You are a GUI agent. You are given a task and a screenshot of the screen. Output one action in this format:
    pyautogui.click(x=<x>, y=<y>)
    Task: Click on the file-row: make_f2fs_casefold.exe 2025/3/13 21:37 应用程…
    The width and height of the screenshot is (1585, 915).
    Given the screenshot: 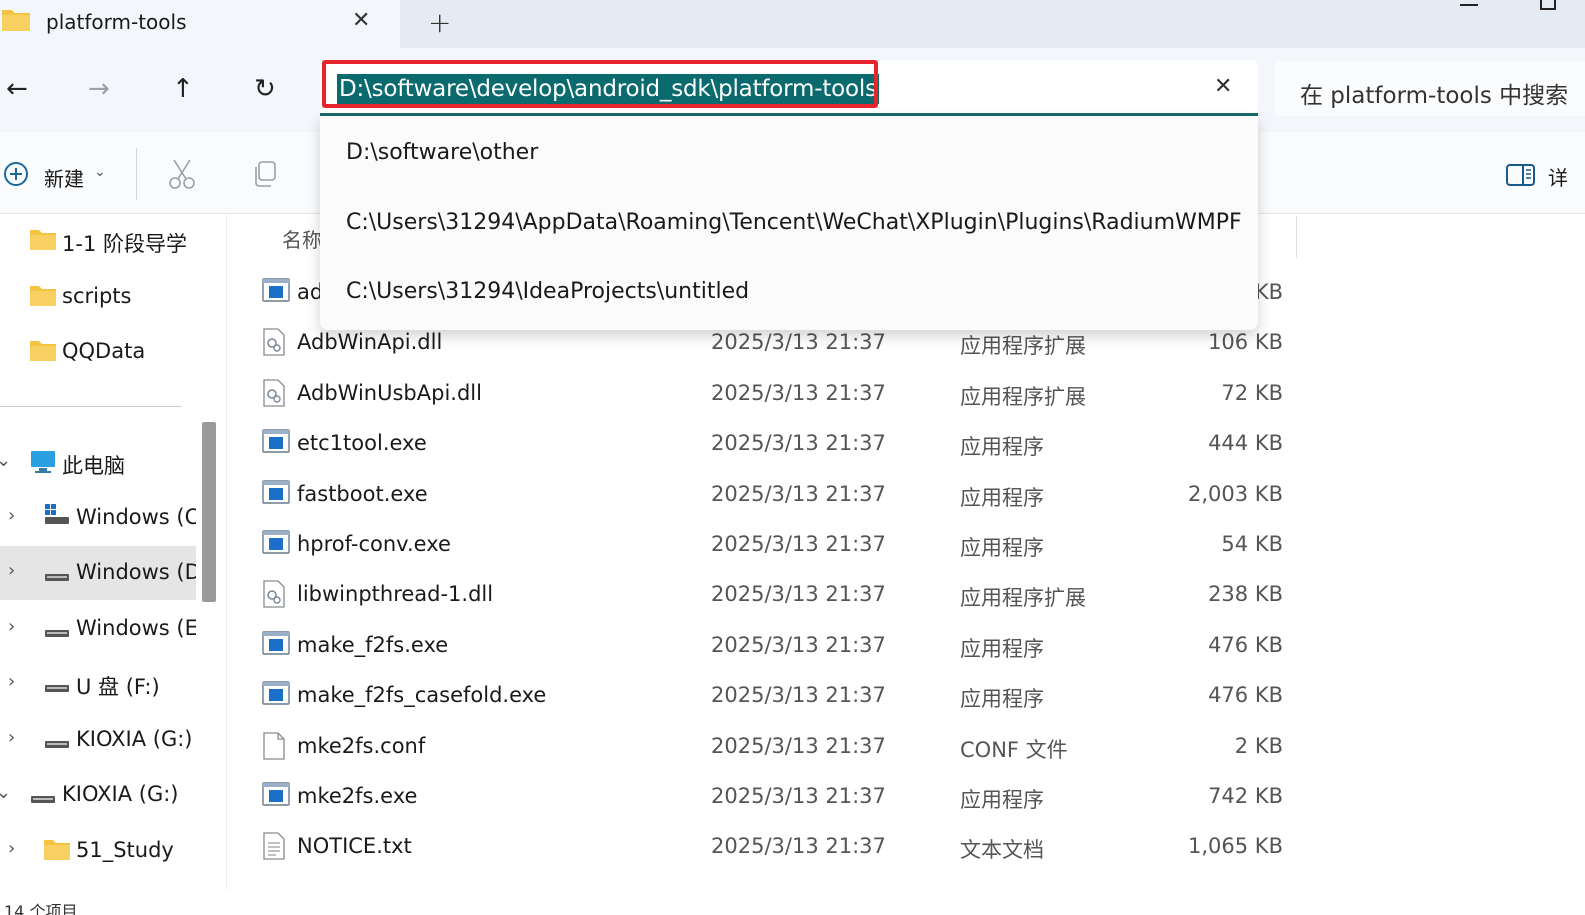 What is the action you would take?
    pyautogui.click(x=780, y=696)
    